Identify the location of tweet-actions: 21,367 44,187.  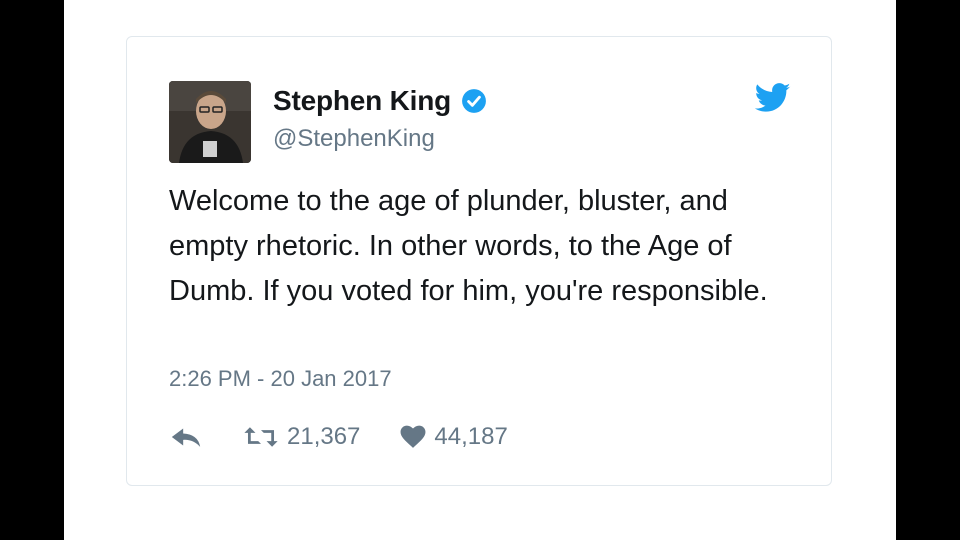
(338, 437).